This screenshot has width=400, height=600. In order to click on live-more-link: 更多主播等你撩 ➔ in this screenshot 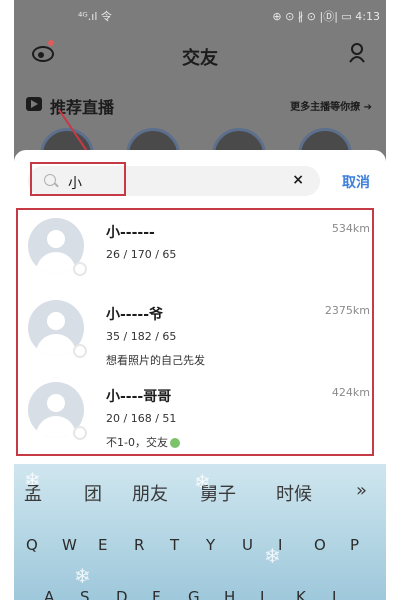, I will do `click(331, 105)`.